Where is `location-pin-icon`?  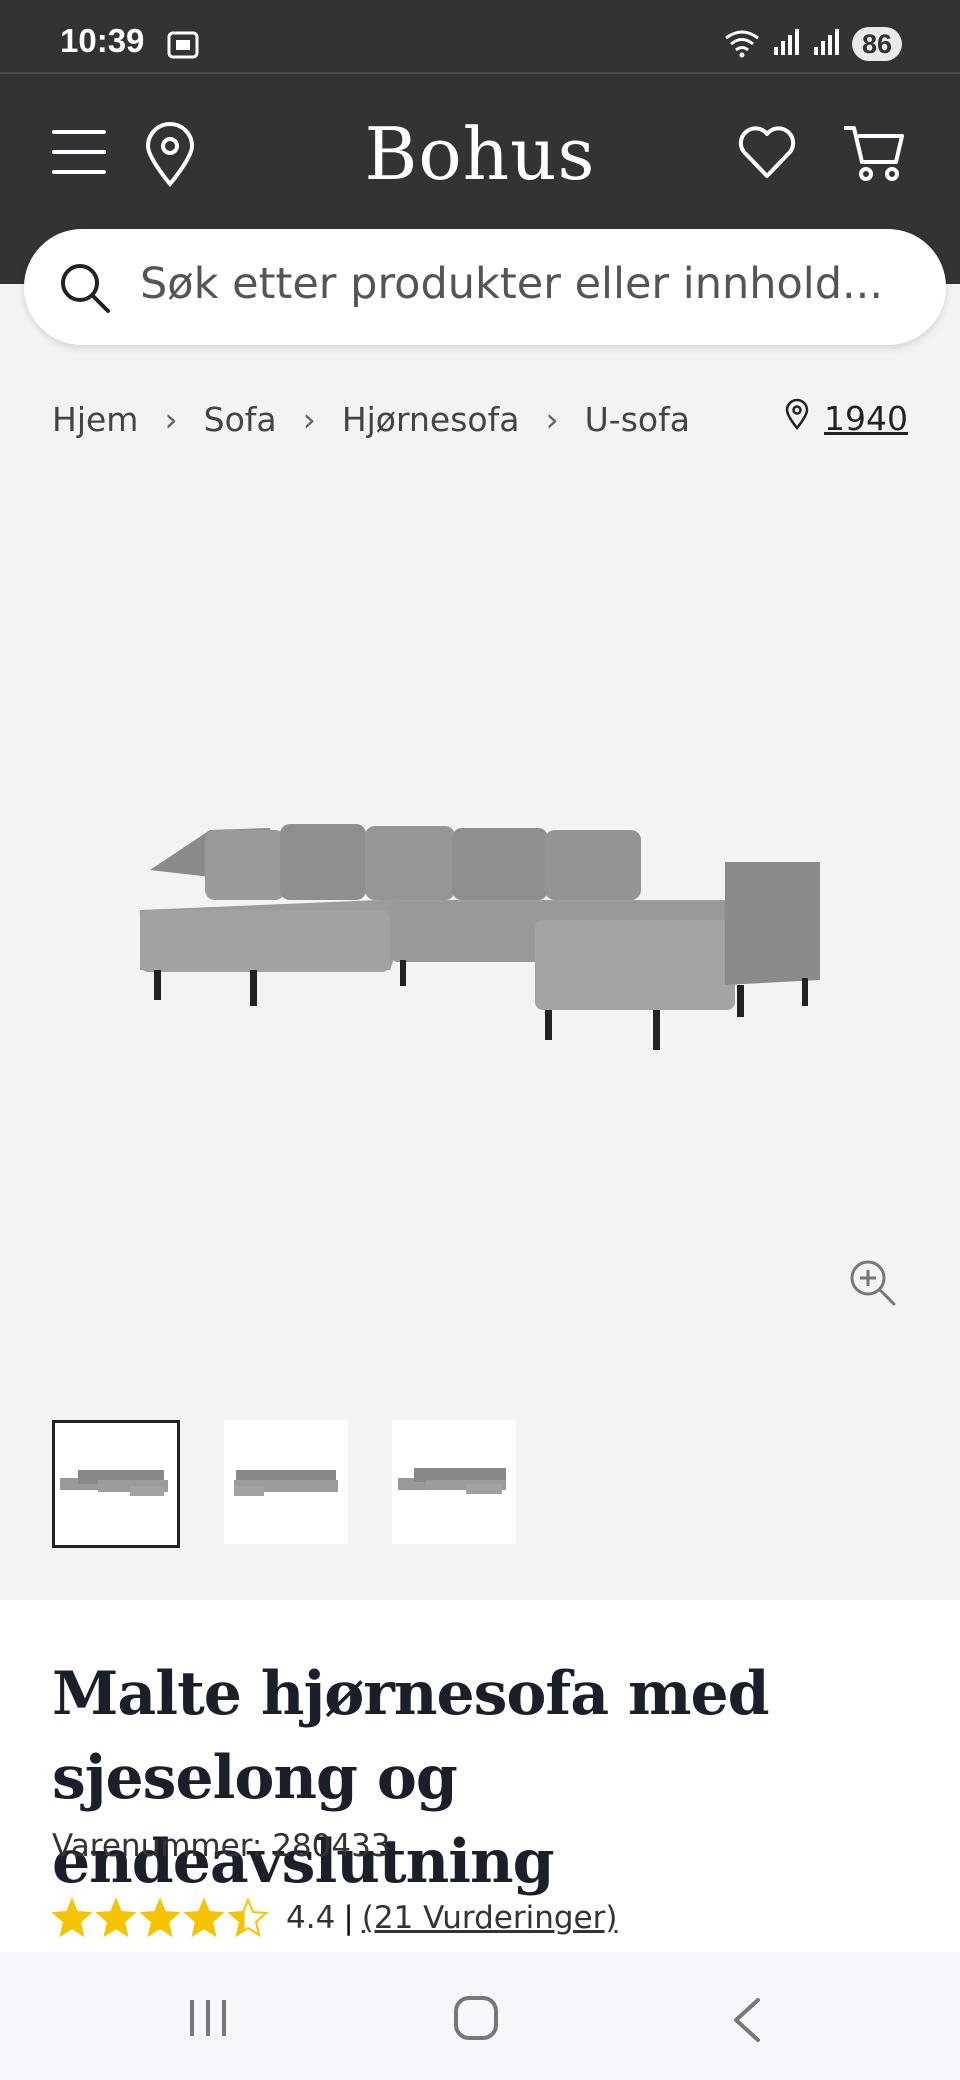 location-pin-icon is located at coordinates (797, 418).